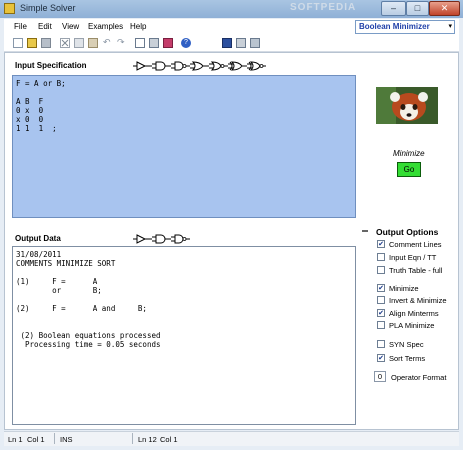 Image resolution: width=463 pixels, height=450 pixels. I want to click on input-spec-label: Input Specification, so click(51, 65).